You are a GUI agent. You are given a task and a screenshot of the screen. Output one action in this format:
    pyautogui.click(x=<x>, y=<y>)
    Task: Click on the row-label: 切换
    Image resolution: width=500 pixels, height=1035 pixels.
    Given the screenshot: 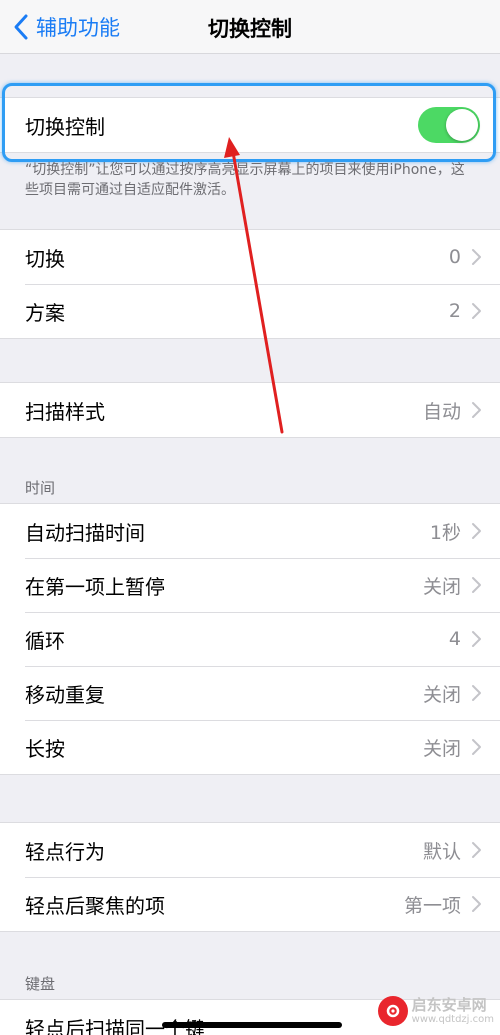 What is the action you would take?
    pyautogui.click(x=45, y=258)
    